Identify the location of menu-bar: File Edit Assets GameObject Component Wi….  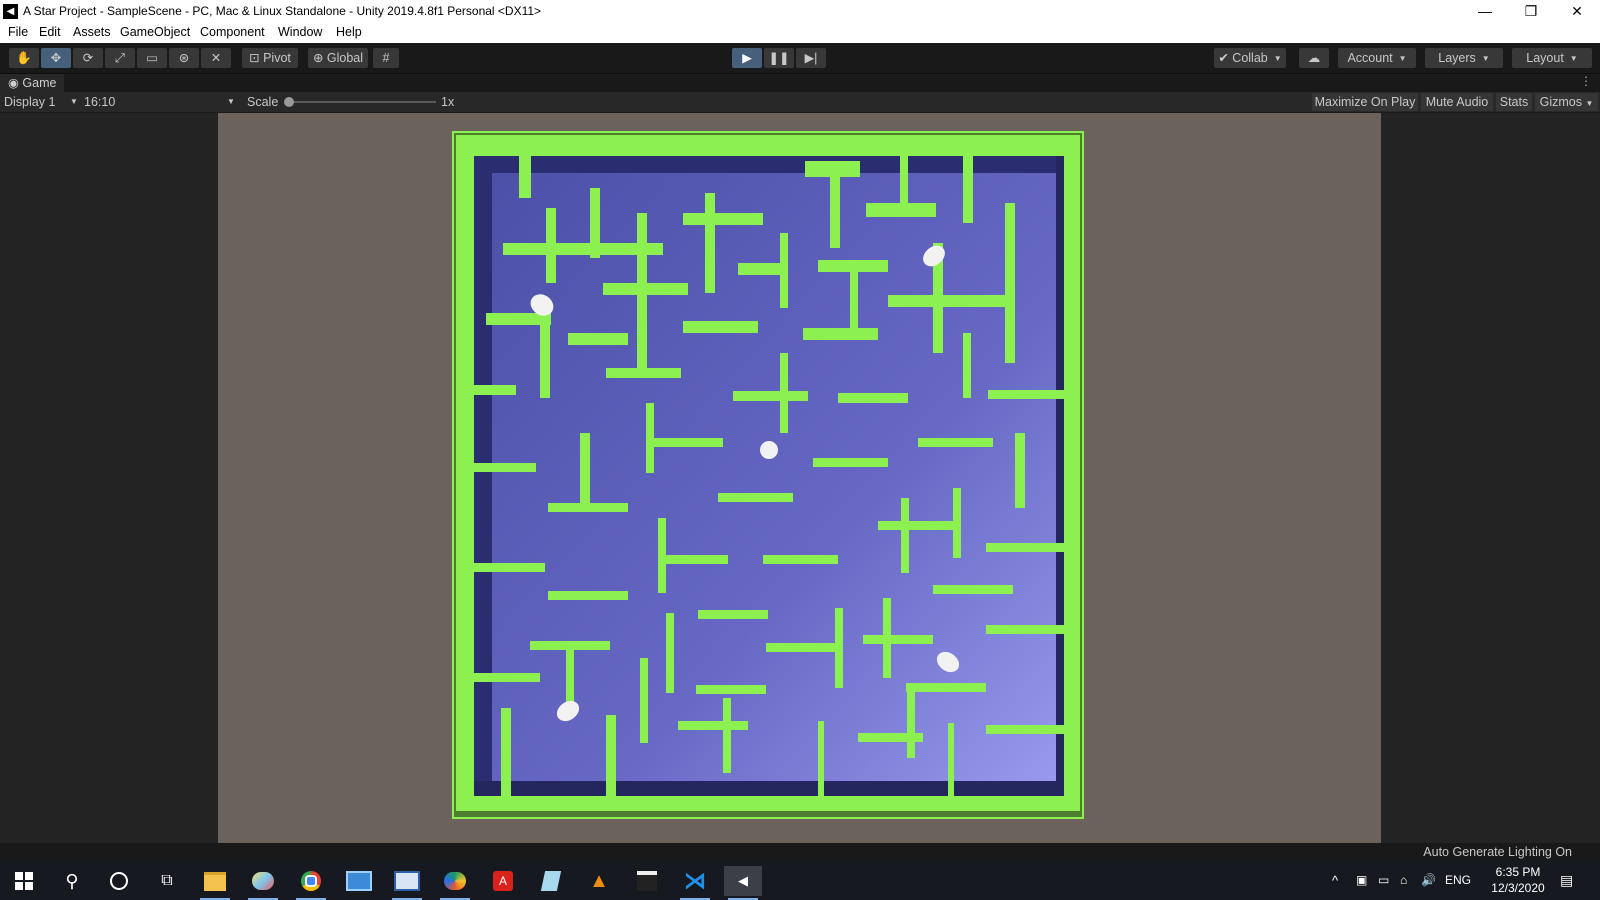
(800, 33).